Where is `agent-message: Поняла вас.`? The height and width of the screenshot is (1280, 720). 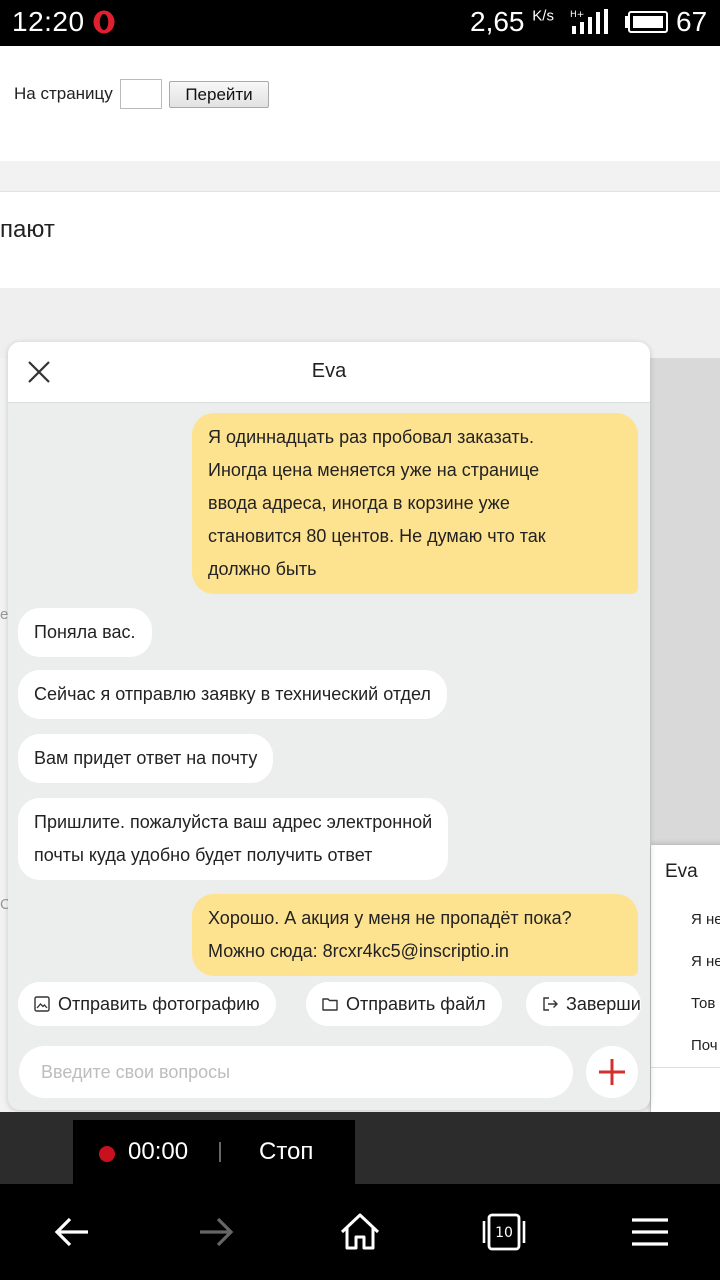
agent-message: Поняла вас. is located at coordinates (85, 632).